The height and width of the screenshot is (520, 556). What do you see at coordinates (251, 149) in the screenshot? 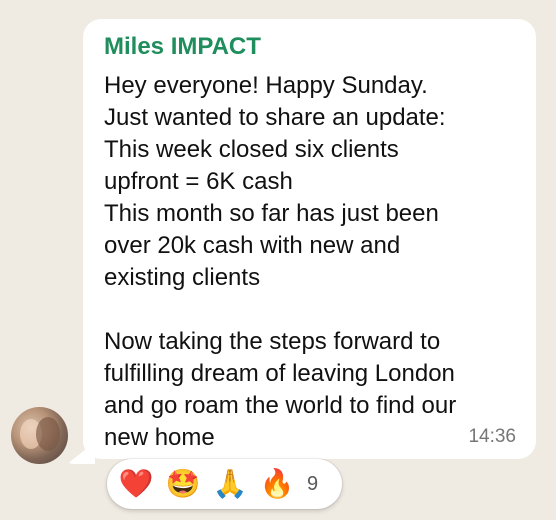
I see `message-line: This week closed six clients` at bounding box center [251, 149].